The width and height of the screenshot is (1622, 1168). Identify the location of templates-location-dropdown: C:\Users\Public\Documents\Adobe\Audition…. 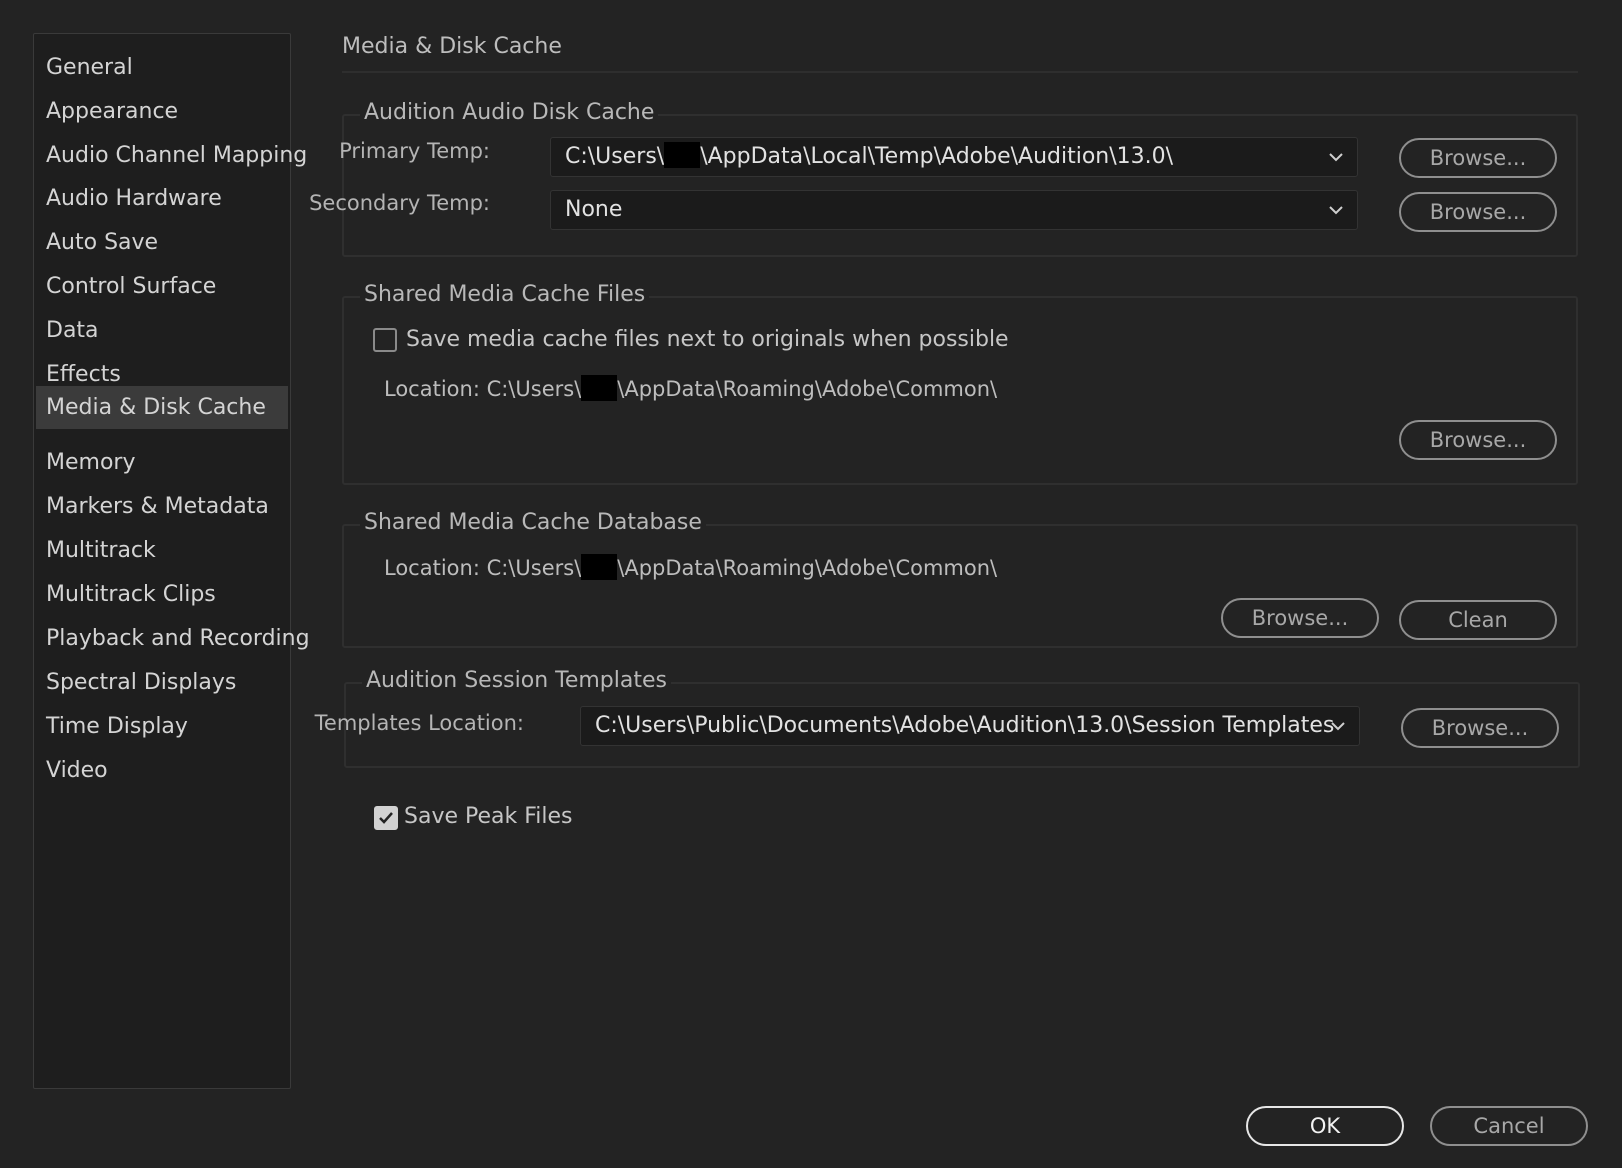
(970, 726).